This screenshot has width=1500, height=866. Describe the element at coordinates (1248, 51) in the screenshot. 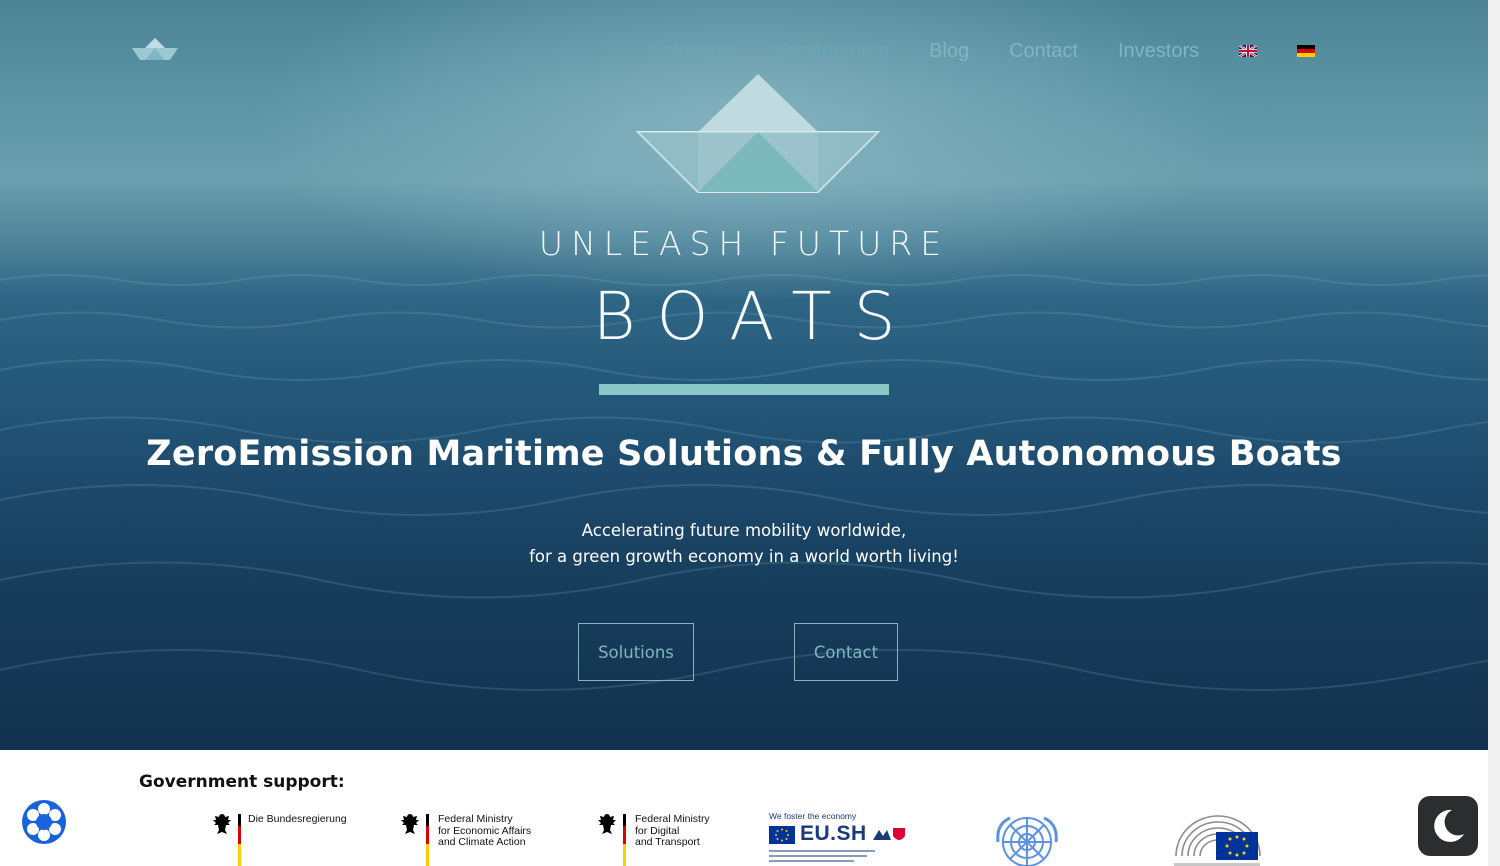

I see `flag-uk-icon` at that location.